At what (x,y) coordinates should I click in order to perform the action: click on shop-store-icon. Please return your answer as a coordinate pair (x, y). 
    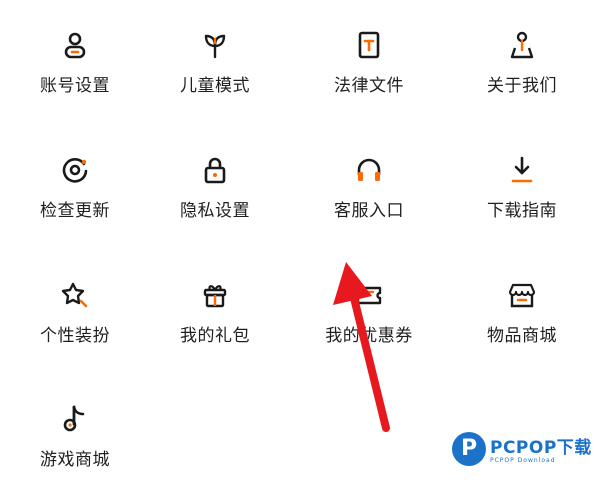
    Looking at the image, I should click on (522, 295).